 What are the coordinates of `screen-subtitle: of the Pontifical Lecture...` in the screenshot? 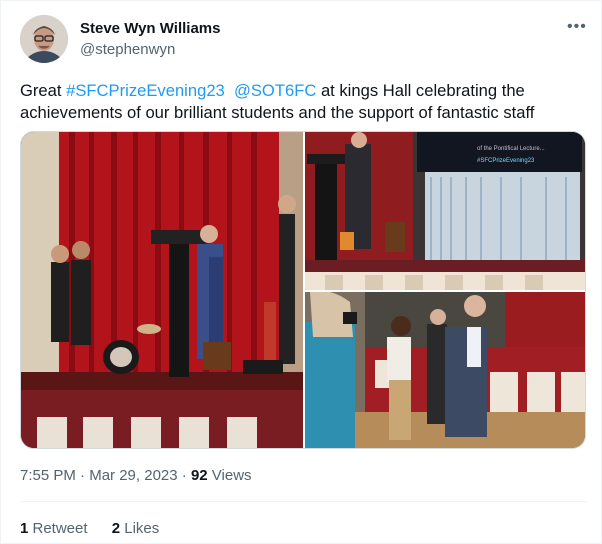 It's located at (511, 149).